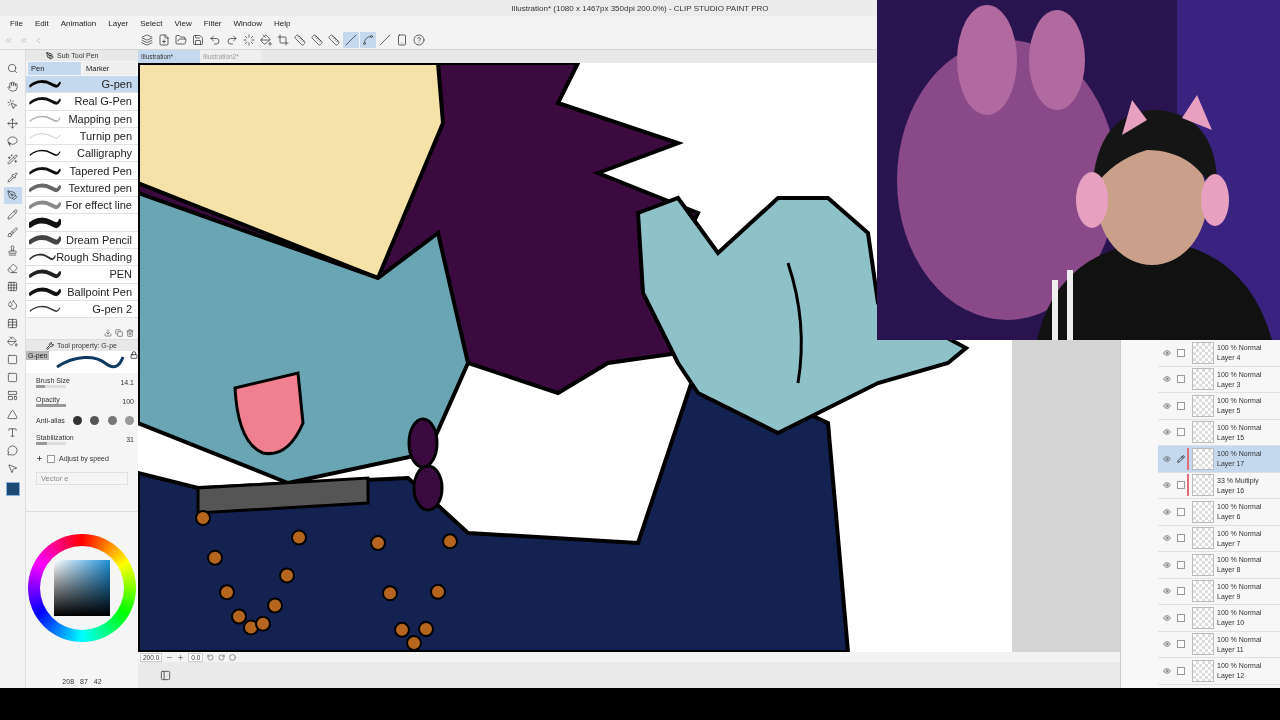 This screenshot has height=720, width=1280. Describe the element at coordinates (12, 489) in the screenshot. I see `main-color-swatch` at that location.